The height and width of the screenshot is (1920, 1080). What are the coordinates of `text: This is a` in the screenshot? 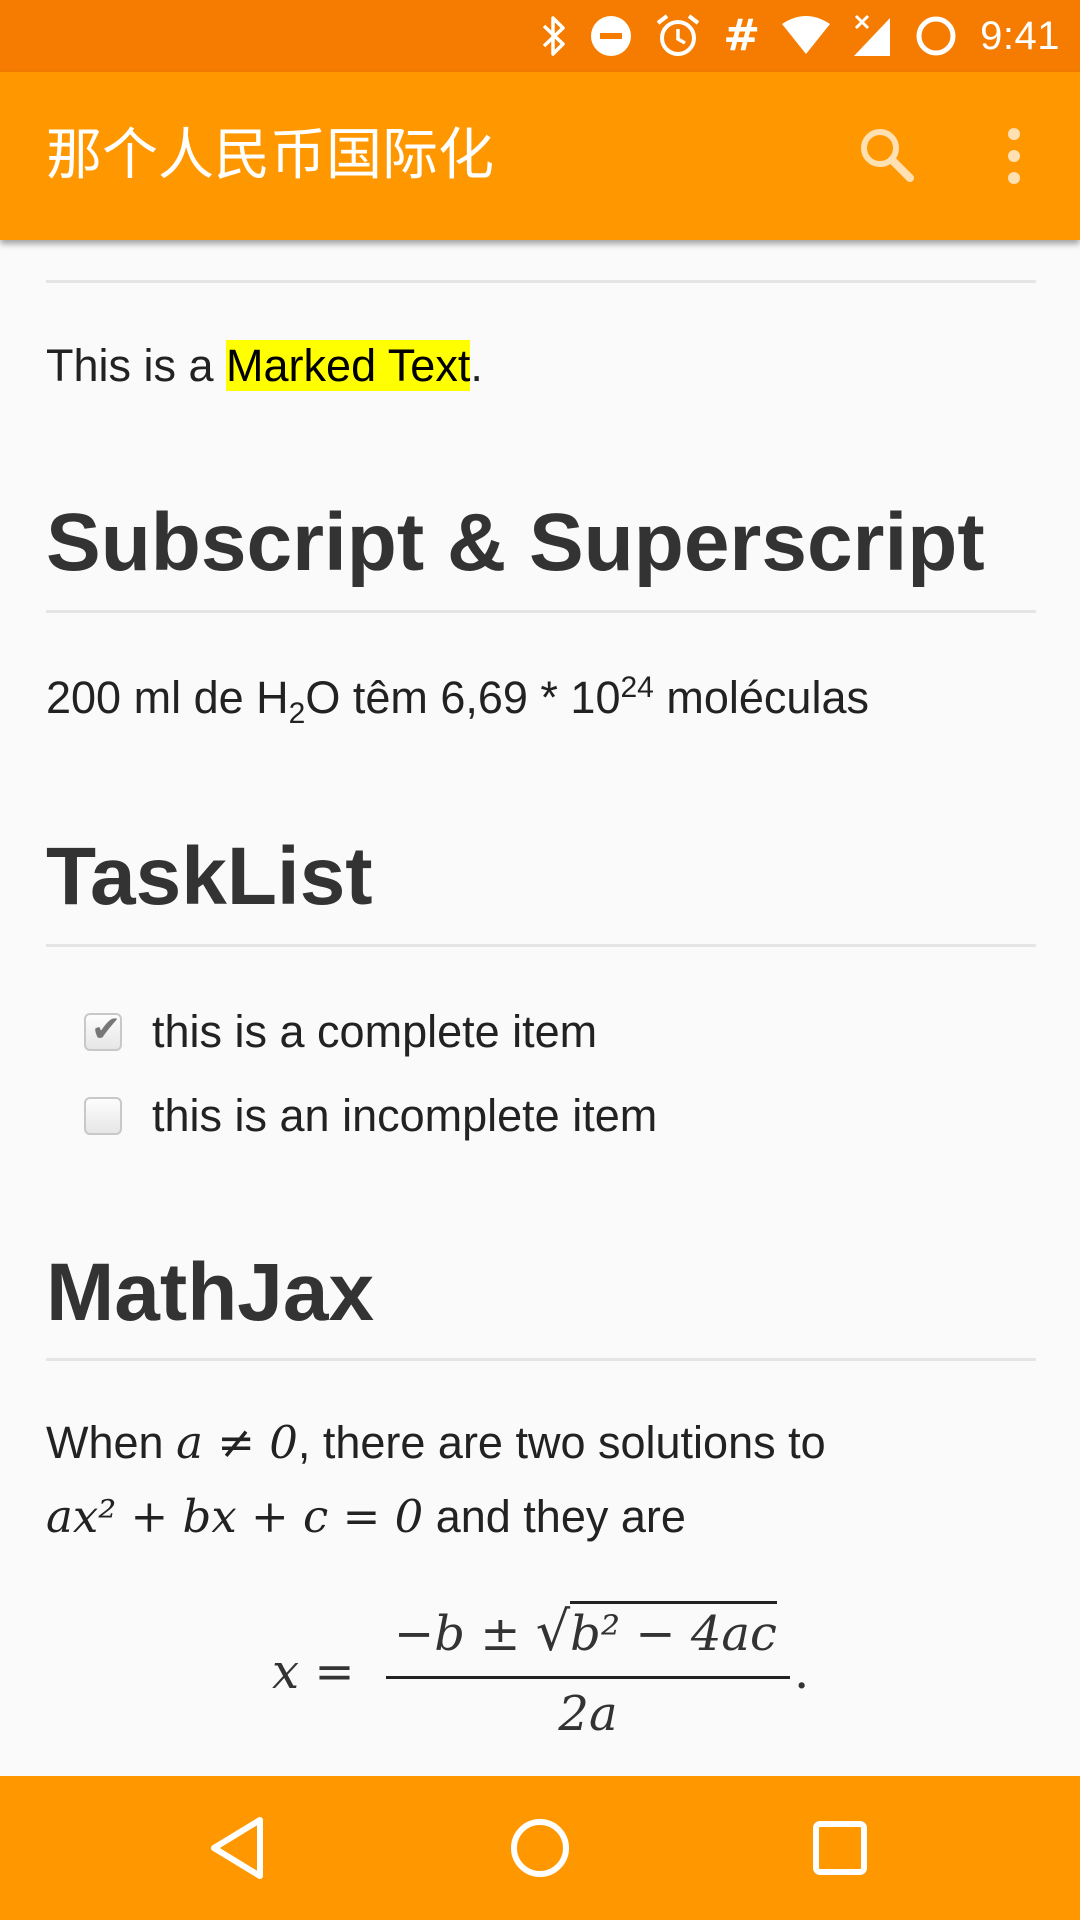 It's located at (136, 365).